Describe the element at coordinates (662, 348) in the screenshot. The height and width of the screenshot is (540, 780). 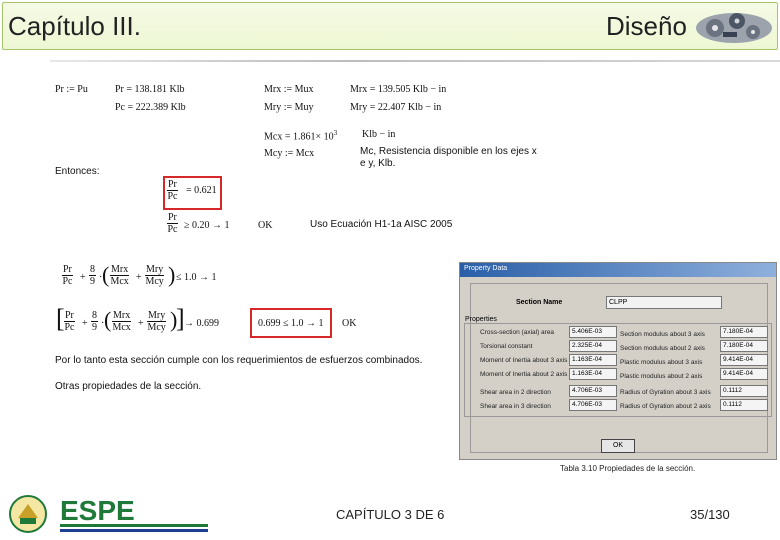
I see `prop-label: Section modulus about 2 axis` at that location.